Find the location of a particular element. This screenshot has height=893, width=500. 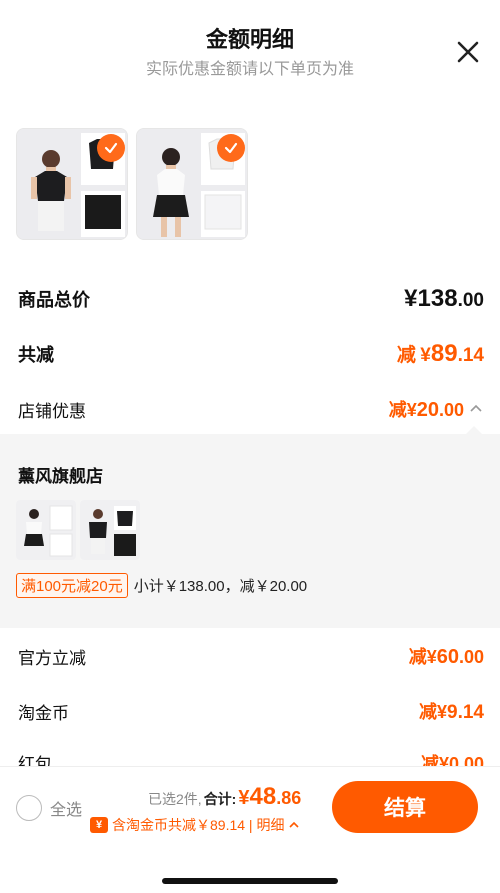

discount-int: 20 is located at coordinates (427, 410).